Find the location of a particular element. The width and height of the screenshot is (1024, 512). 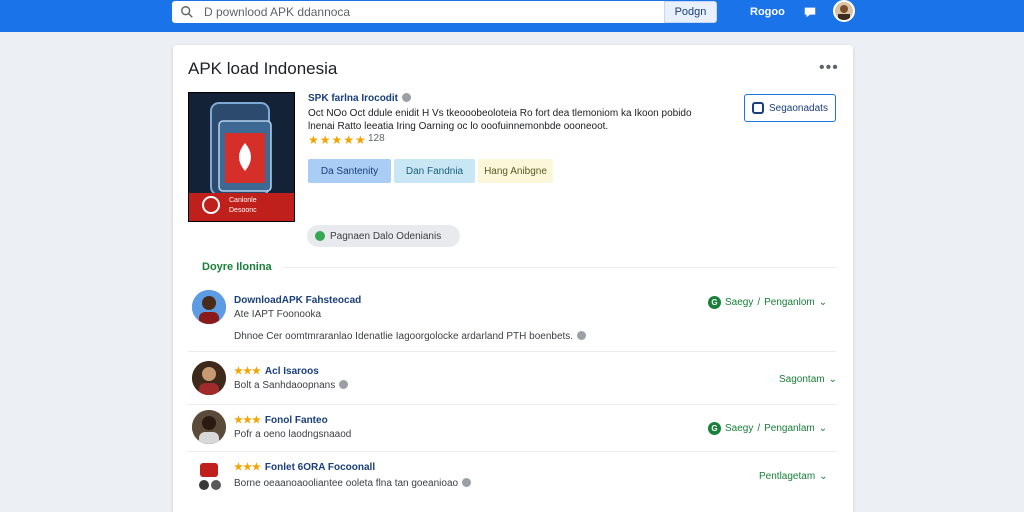

user-avatar is located at coordinates (844, 11).